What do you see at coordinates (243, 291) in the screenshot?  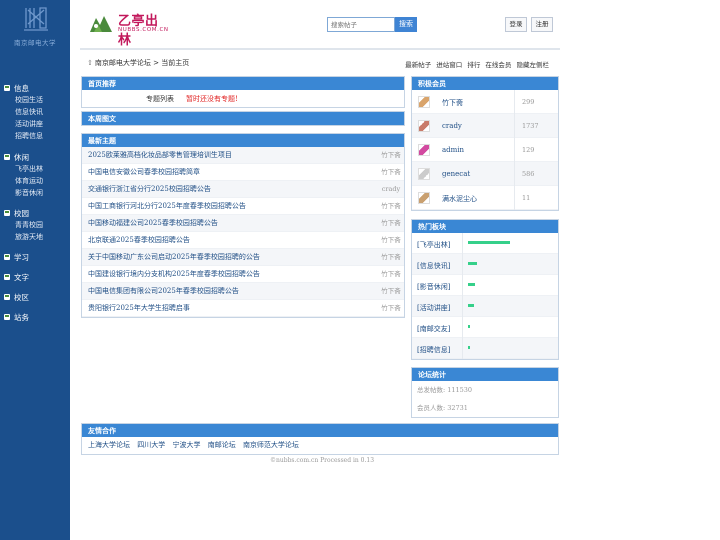 I see `topic-row: 中国电信集团有限公司2025年春季校园招聘公告 竹下斋` at bounding box center [243, 291].